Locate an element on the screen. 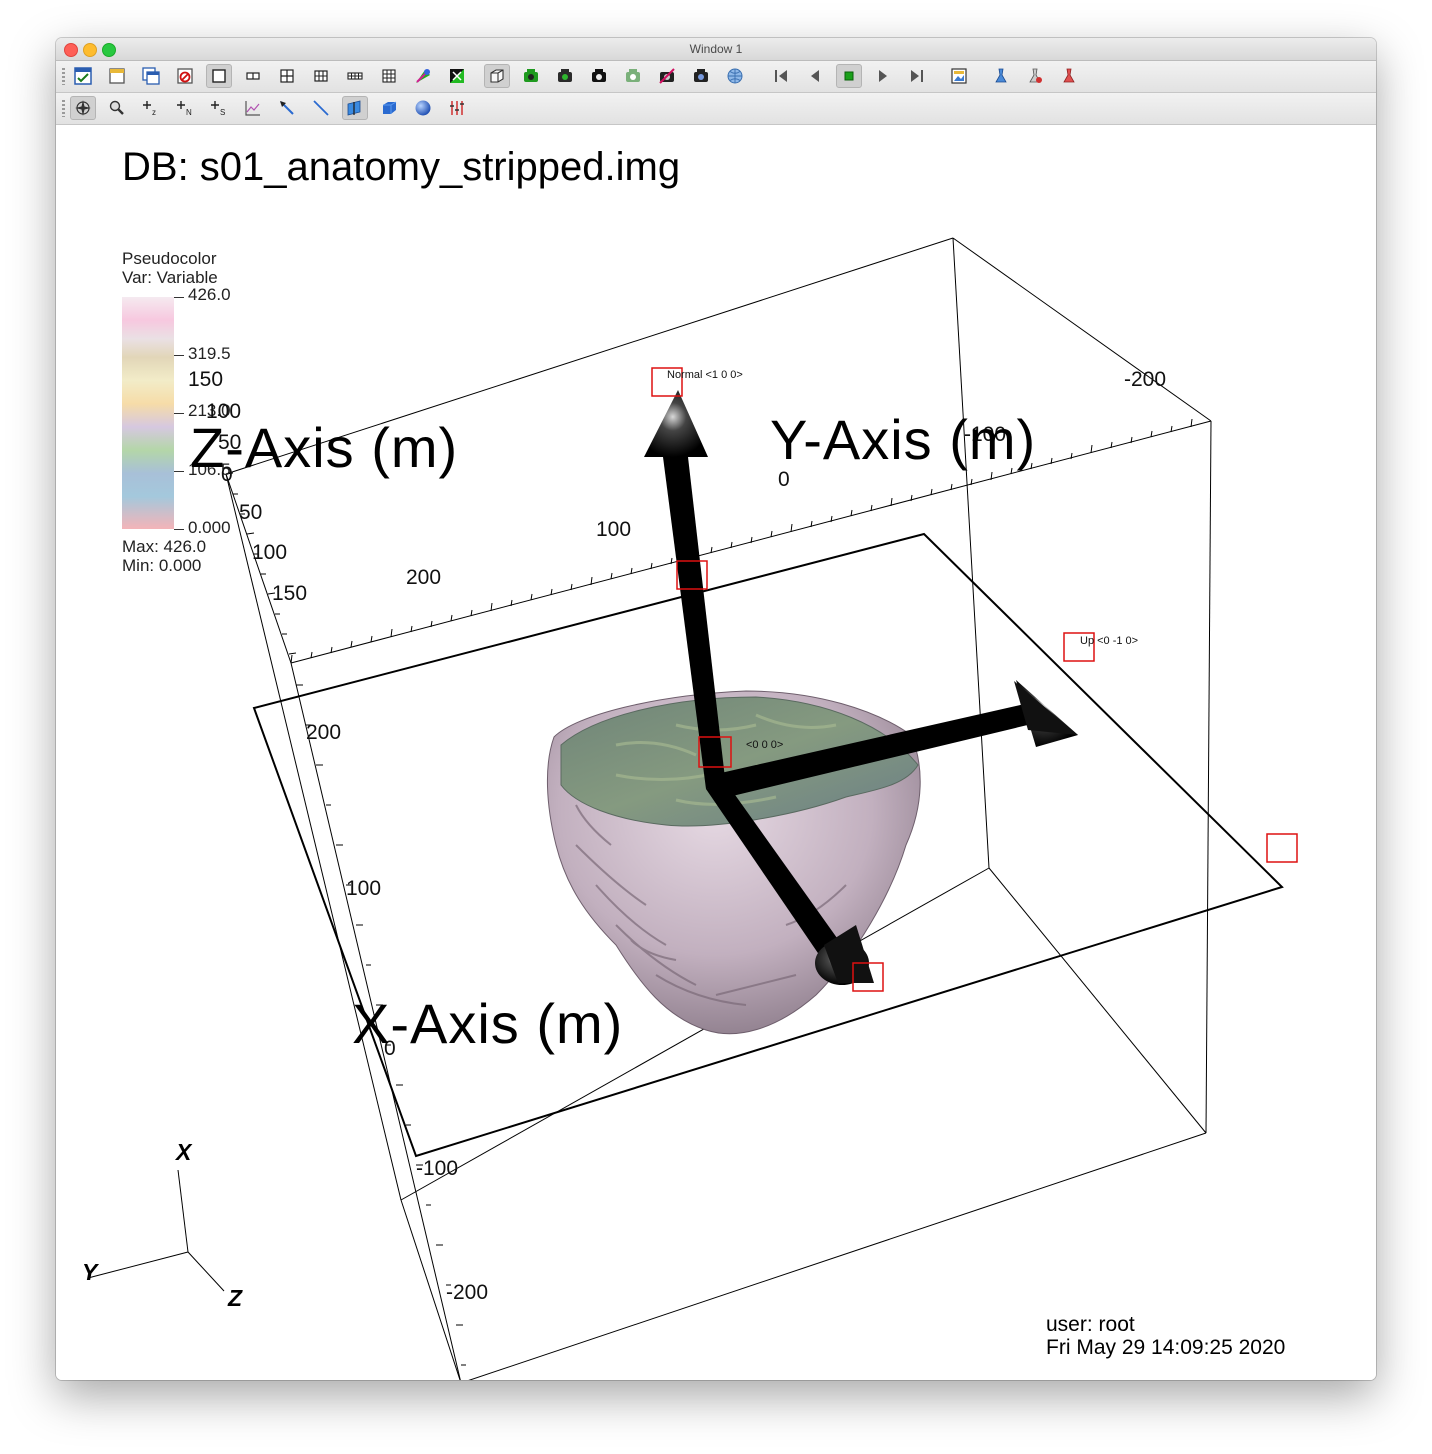  clear-plots-icon is located at coordinates (423, 76).